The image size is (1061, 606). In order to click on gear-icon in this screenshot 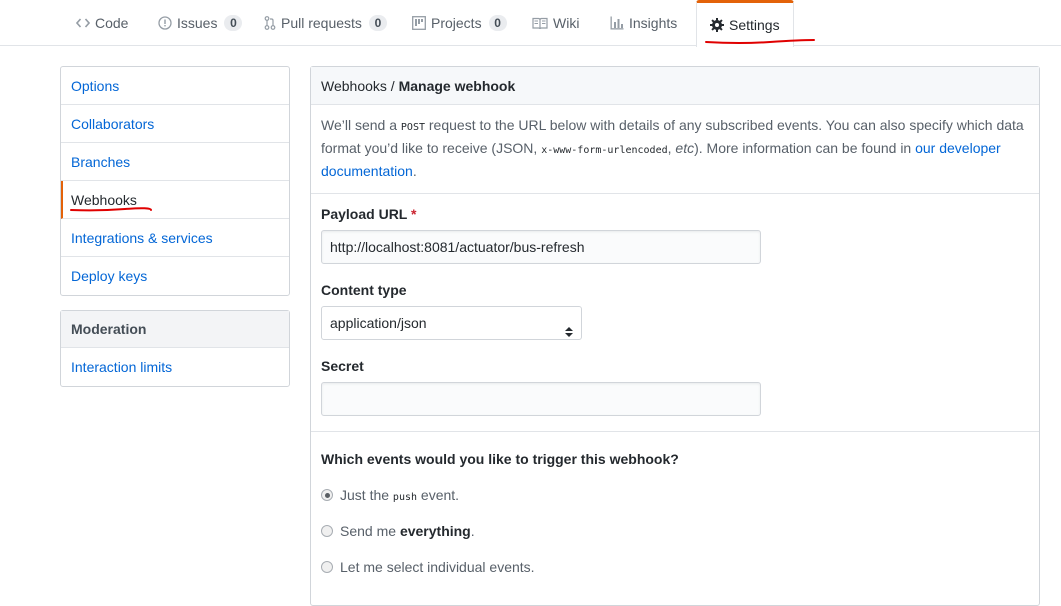, I will do `click(717, 25)`.